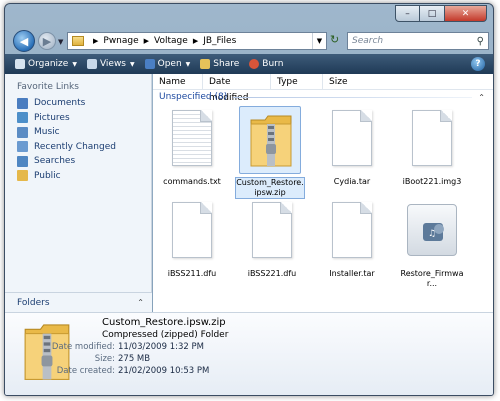 This screenshot has width=500, height=401. What do you see at coordinates (104, 359) in the screenshot?
I see `details-key: Size:` at bounding box center [104, 359].